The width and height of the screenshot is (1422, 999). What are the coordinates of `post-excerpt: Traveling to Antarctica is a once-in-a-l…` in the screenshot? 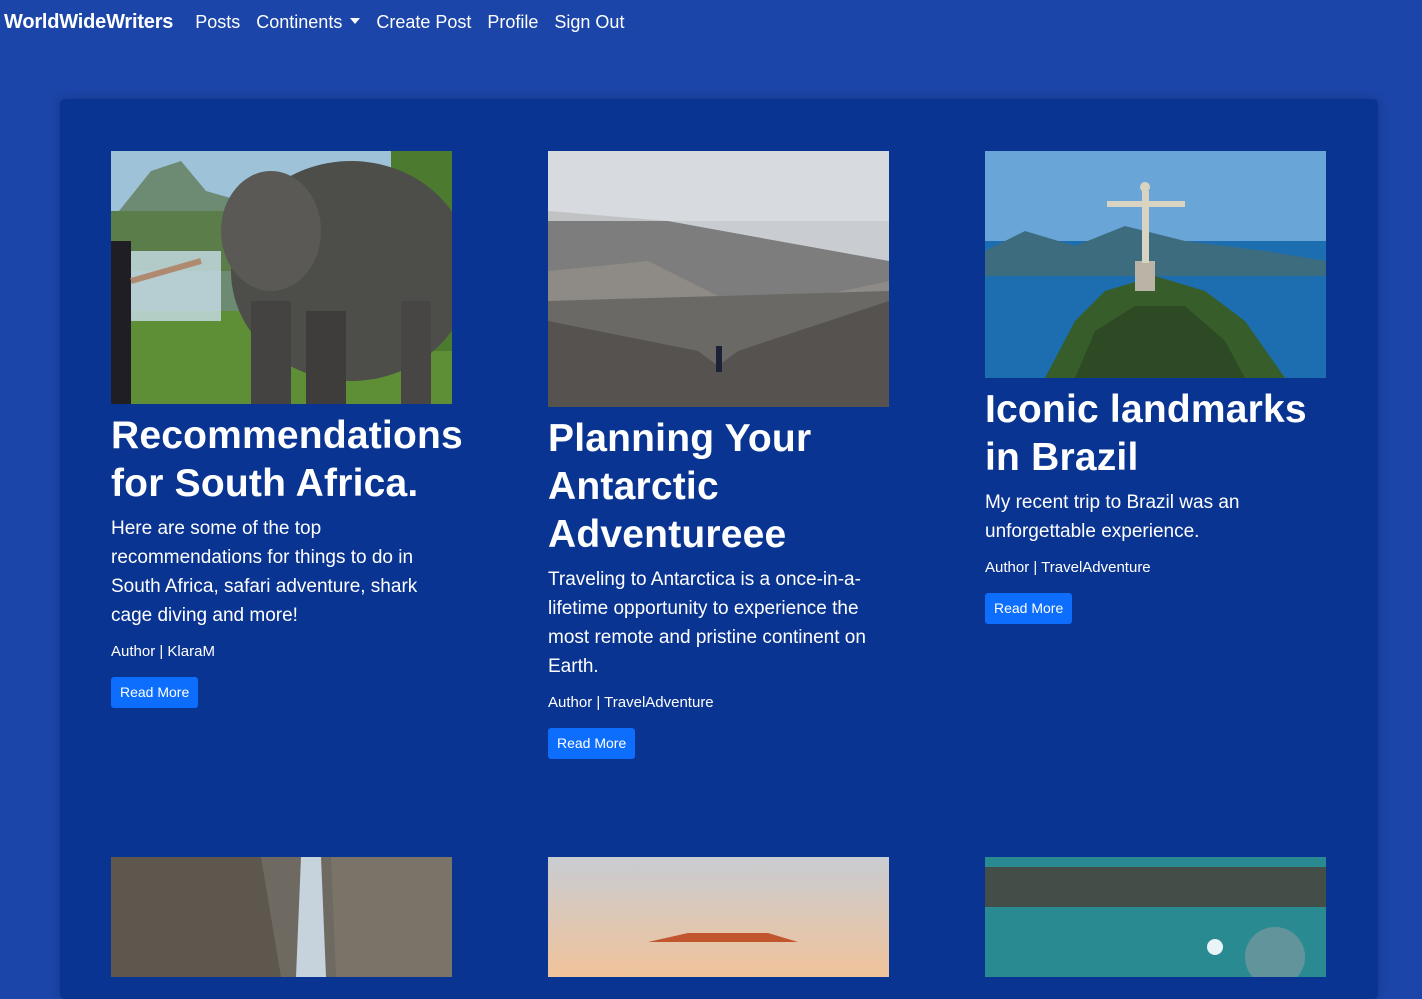 It's located at (707, 623).